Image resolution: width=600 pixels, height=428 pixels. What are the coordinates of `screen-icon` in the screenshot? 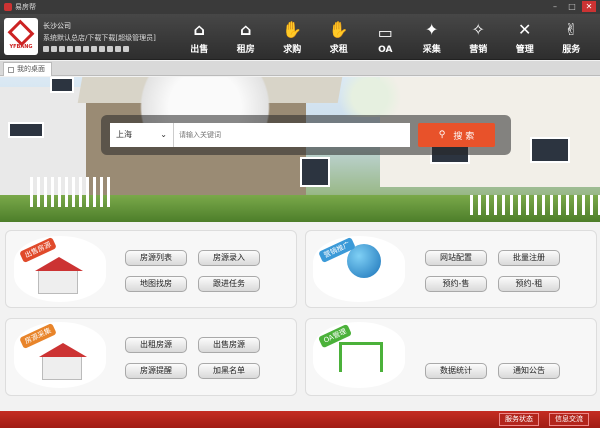 It's located at (126, 49).